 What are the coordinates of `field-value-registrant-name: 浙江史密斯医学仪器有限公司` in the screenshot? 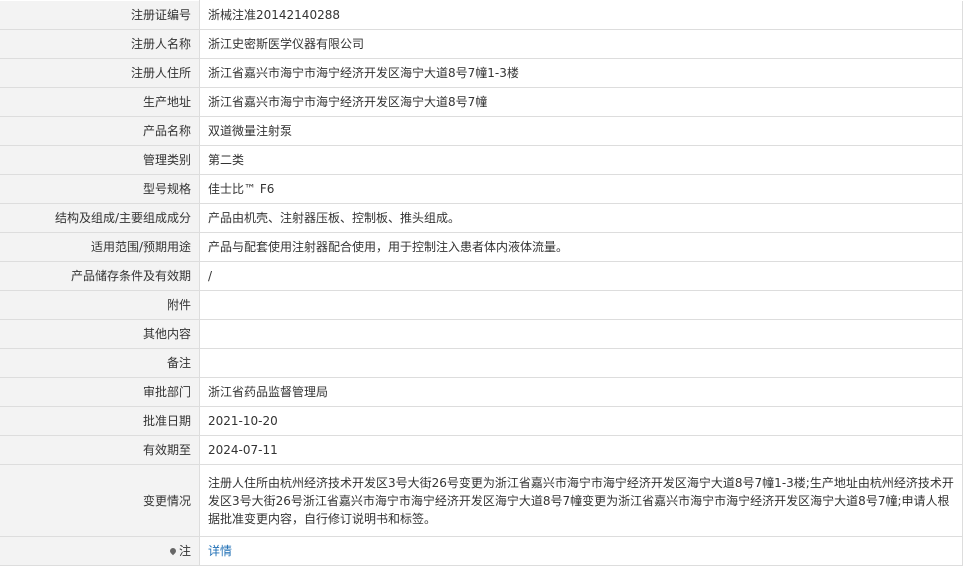 It's located at (581, 44).